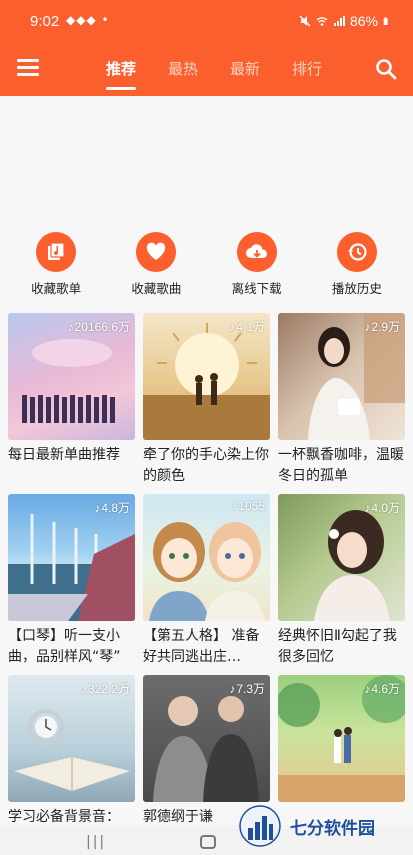 The height and width of the screenshot is (855, 413). I want to click on battery-level: 86%, so click(363, 21).